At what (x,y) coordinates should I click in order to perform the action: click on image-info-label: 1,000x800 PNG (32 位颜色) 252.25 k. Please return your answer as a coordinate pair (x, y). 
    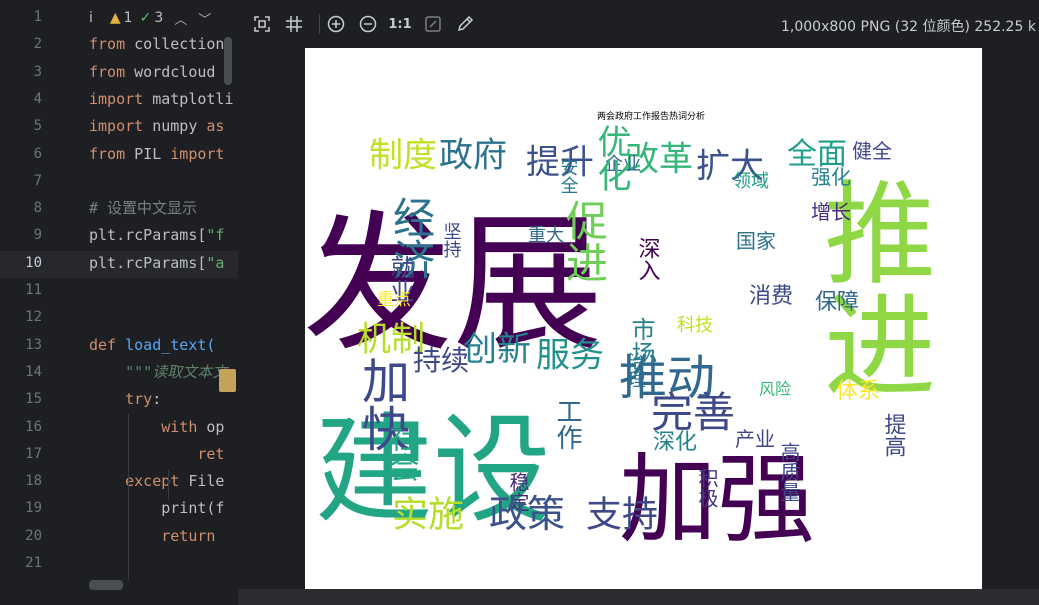
    Looking at the image, I should click on (908, 27).